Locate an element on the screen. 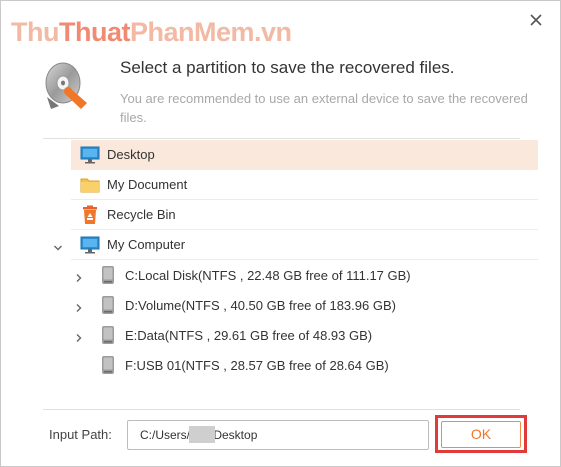 This screenshot has height=467, width=561. tree-item-label: My Document is located at coordinates (147, 184).